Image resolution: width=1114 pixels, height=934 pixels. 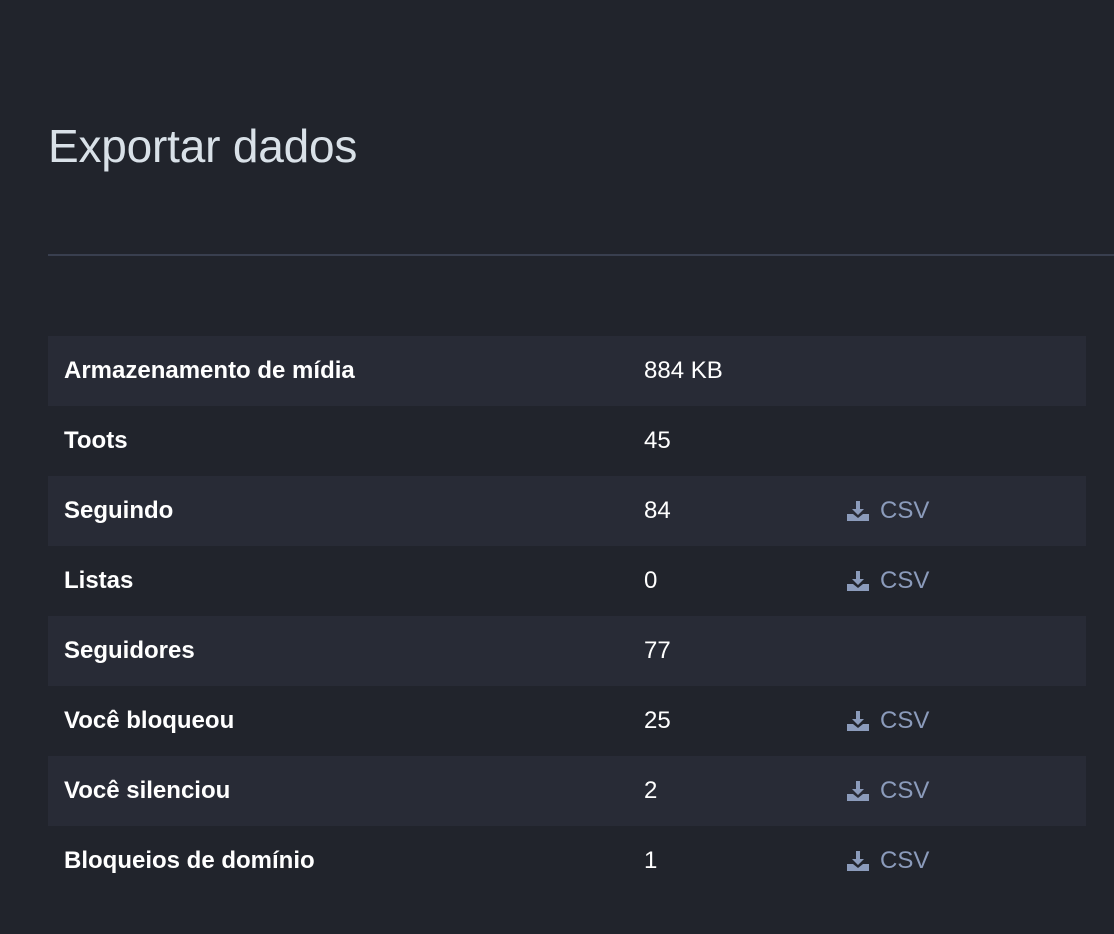 I want to click on csv-download-link-lists: CSV, so click(x=887, y=581).